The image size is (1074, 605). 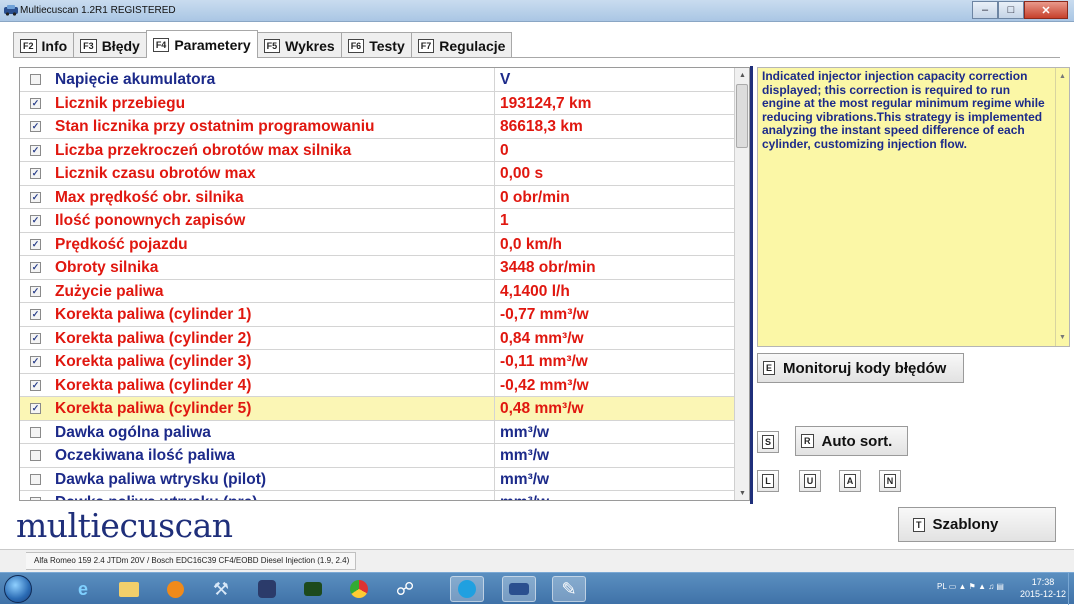 What do you see at coordinates (129, 589) in the screenshot?
I see `folder-icon` at bounding box center [129, 589].